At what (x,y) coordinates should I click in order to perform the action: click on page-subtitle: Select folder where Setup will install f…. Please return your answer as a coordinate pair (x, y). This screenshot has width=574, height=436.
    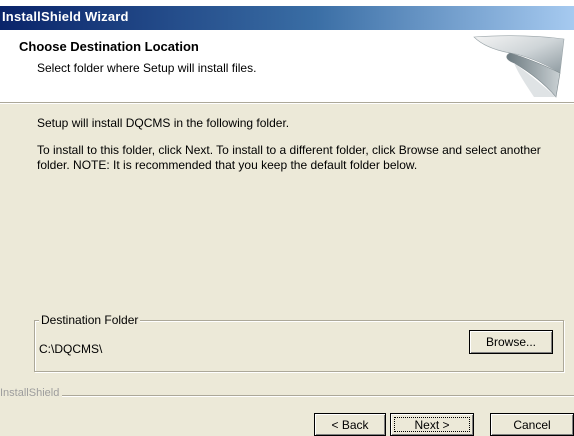
    Looking at the image, I should click on (147, 68).